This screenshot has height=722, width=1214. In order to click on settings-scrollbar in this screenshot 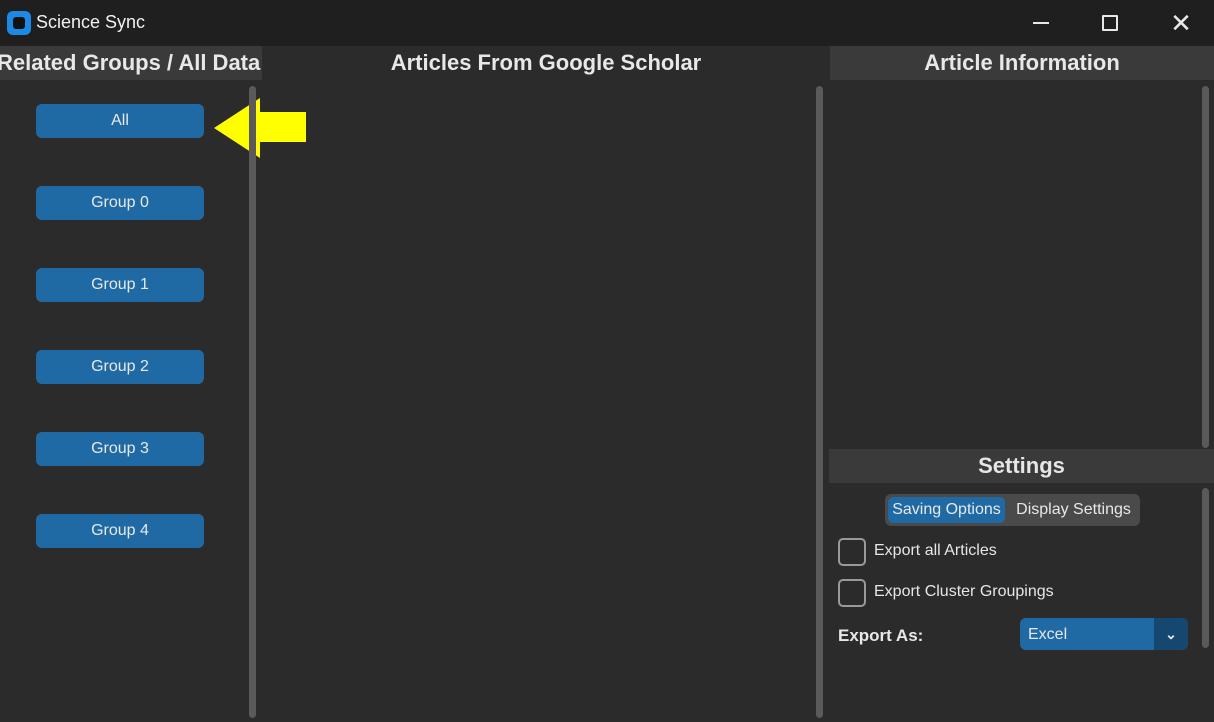, I will do `click(1205, 568)`.